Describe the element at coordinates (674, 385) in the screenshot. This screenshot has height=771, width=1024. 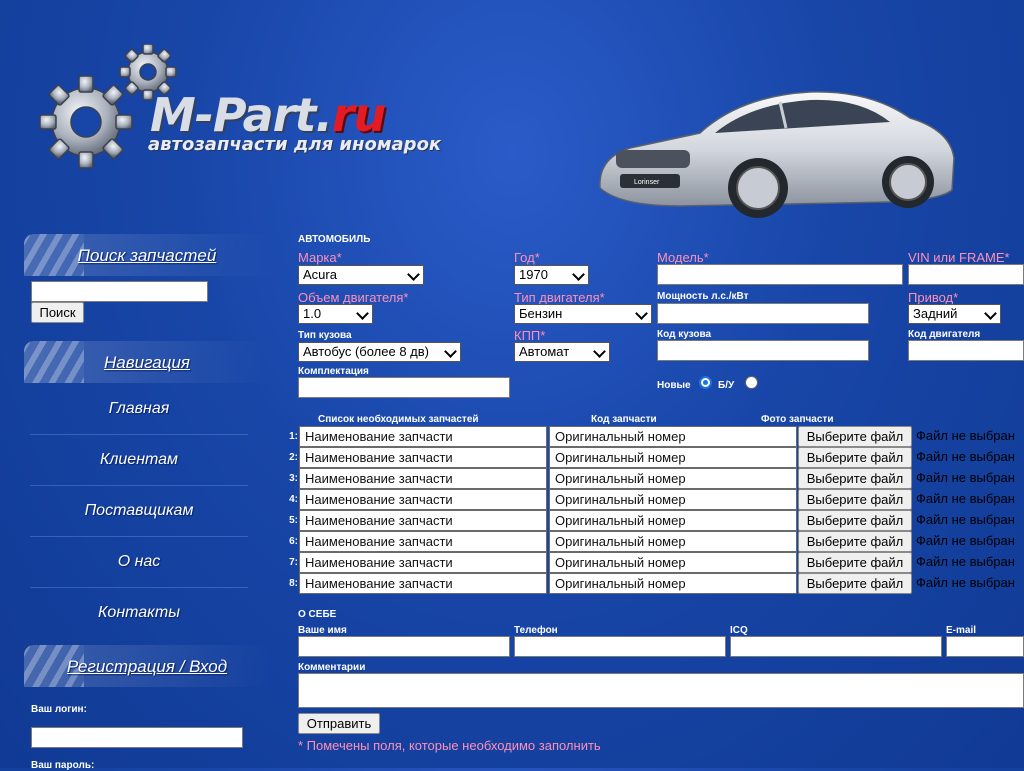
I see `new-label: Новые` at that location.